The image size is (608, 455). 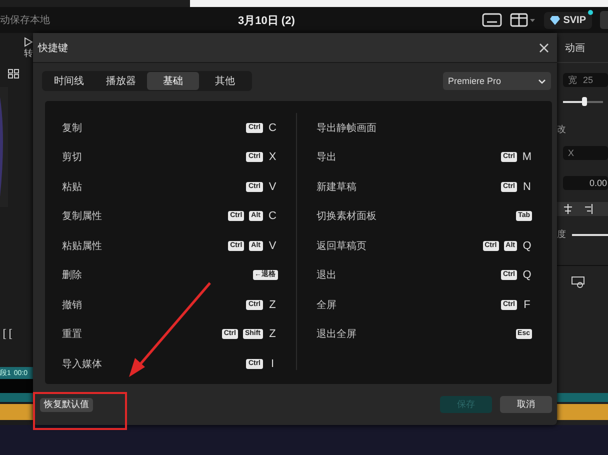 What do you see at coordinates (72, 157) in the screenshot?
I see `shortcut-action: 剪切` at bounding box center [72, 157].